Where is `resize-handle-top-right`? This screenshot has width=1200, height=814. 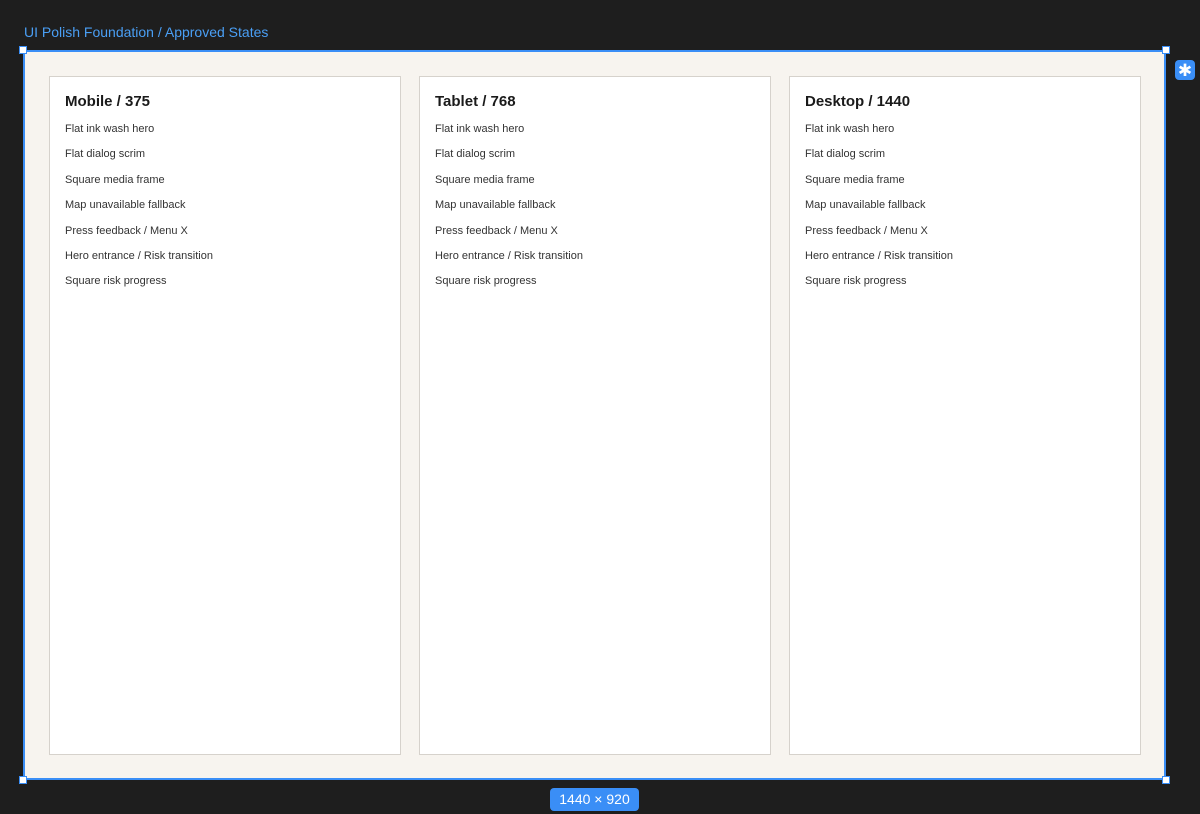 resize-handle-top-right is located at coordinates (1166, 50).